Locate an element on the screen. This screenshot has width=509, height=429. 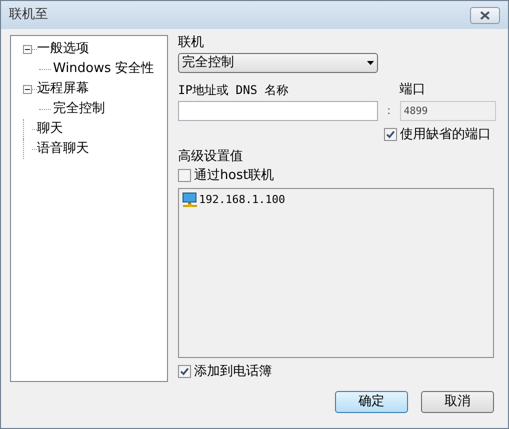
tree-item: 一般选项 is located at coordinates (63, 49).